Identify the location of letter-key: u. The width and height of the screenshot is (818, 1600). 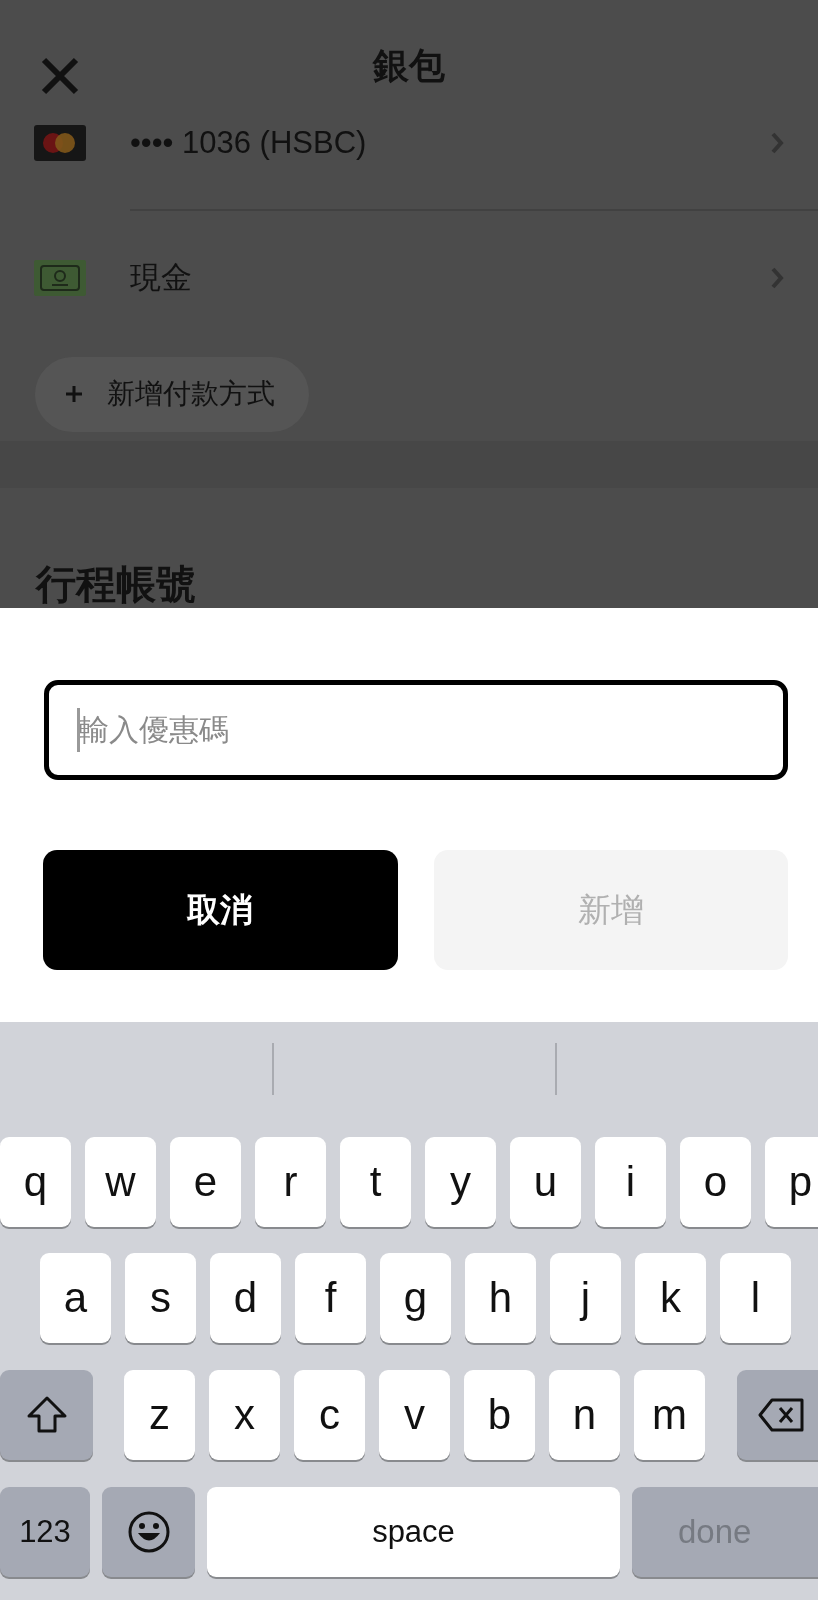
(545, 1182).